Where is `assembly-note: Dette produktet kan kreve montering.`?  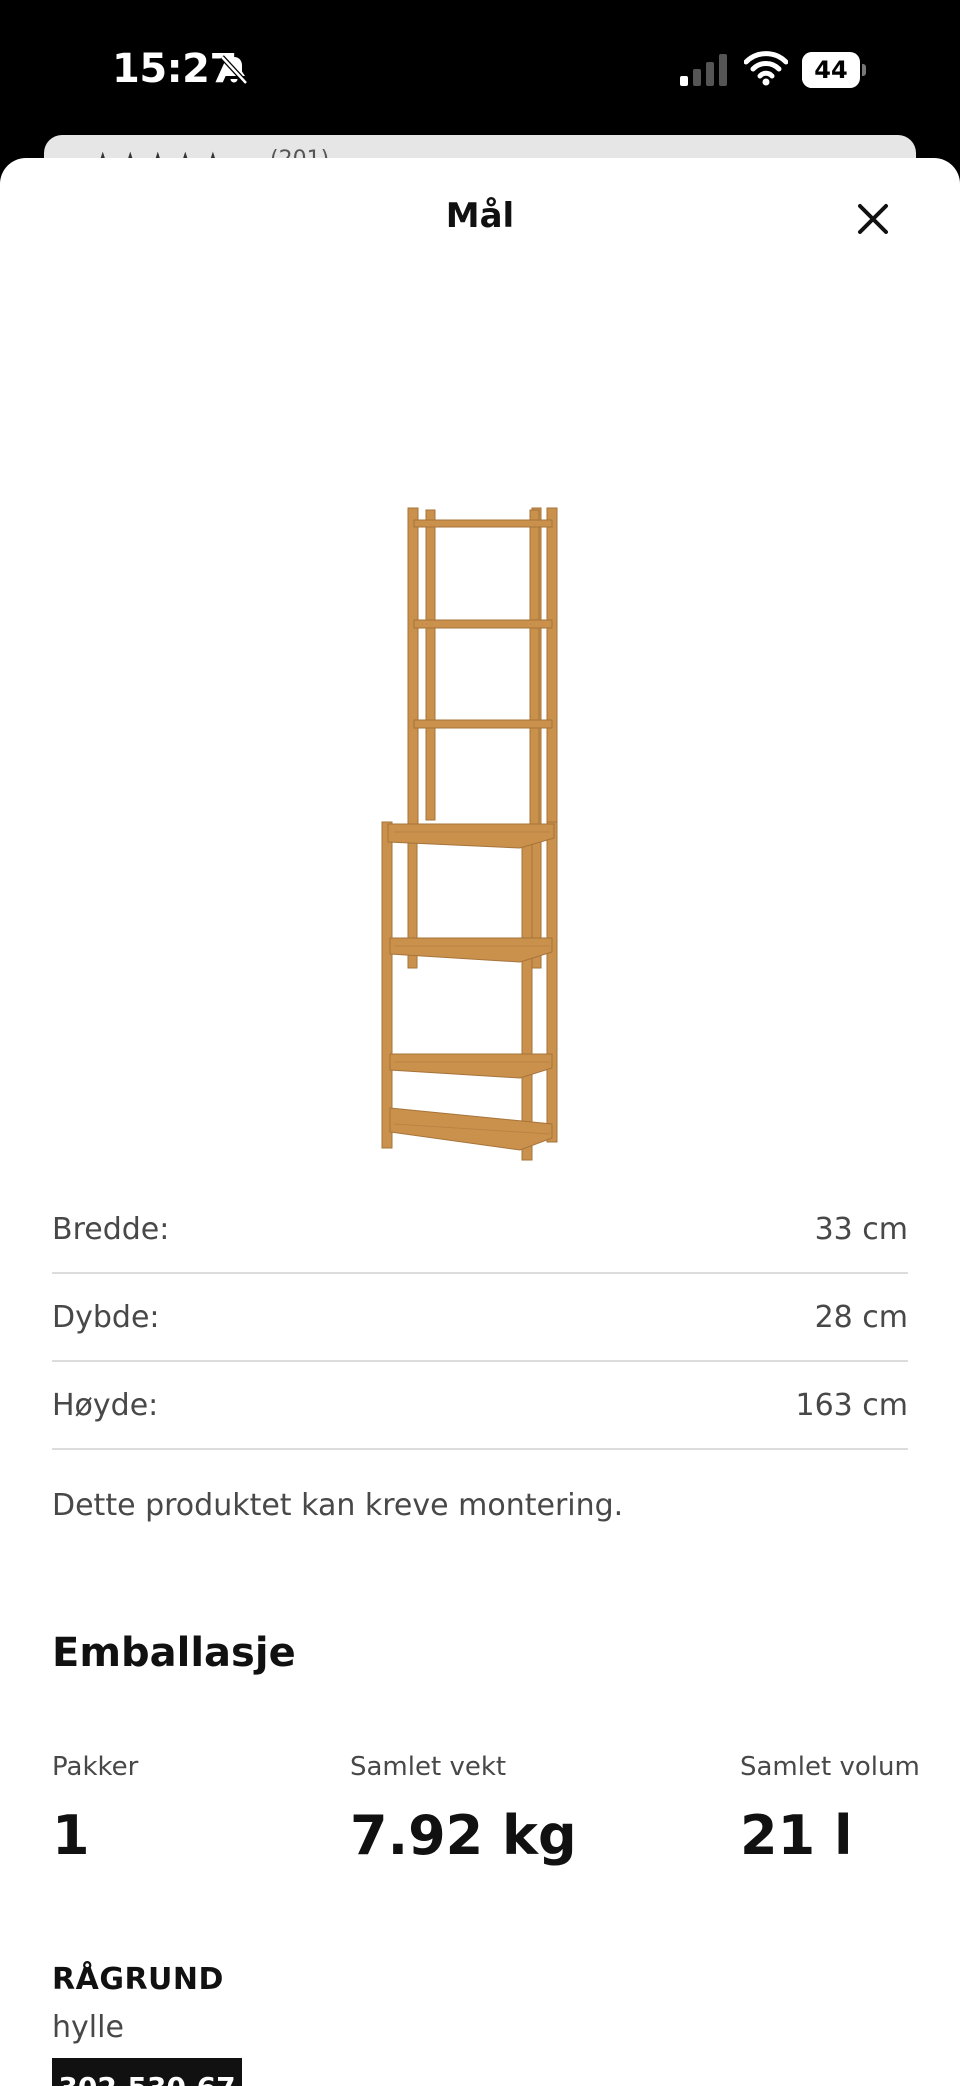
assembly-note: Dette produktet kan kreve montering. is located at coordinates (338, 1505).